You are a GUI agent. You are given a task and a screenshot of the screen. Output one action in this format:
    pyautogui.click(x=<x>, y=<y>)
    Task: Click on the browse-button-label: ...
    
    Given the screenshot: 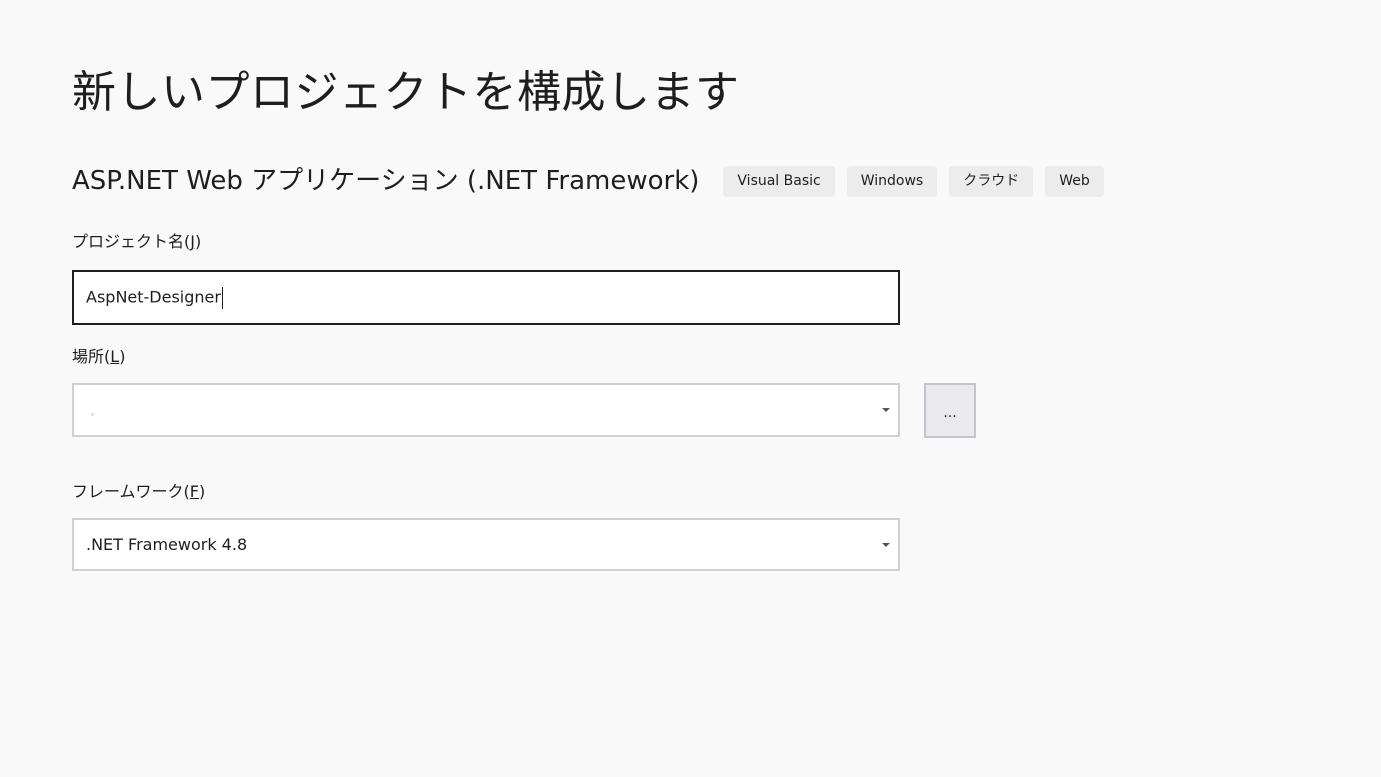 What is the action you would take?
    pyautogui.click(x=950, y=412)
    